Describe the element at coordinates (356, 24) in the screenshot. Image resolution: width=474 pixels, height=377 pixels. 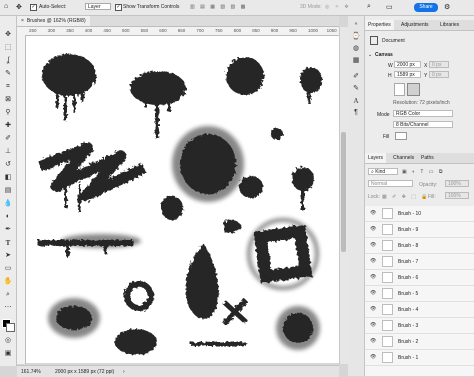
I see `collapse-icon: «` at that location.